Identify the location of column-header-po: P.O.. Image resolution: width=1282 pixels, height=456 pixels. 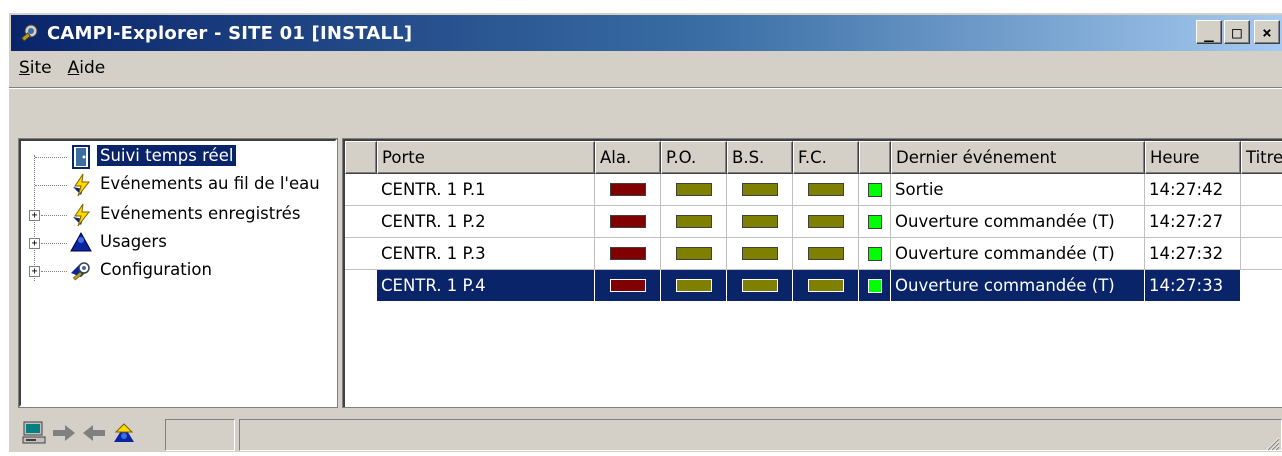
(694, 157).